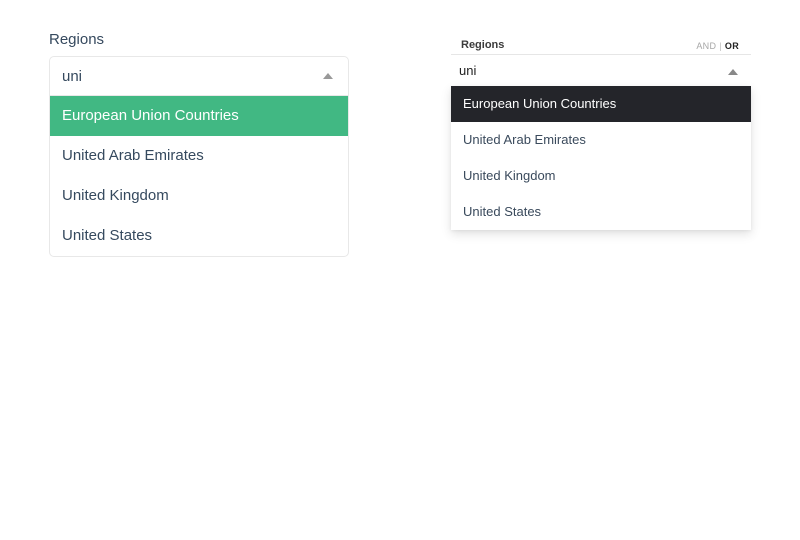 This screenshot has height=540, width=800. I want to click on left-option-united-arab-emirates: United Arab Emirates, so click(199, 156).